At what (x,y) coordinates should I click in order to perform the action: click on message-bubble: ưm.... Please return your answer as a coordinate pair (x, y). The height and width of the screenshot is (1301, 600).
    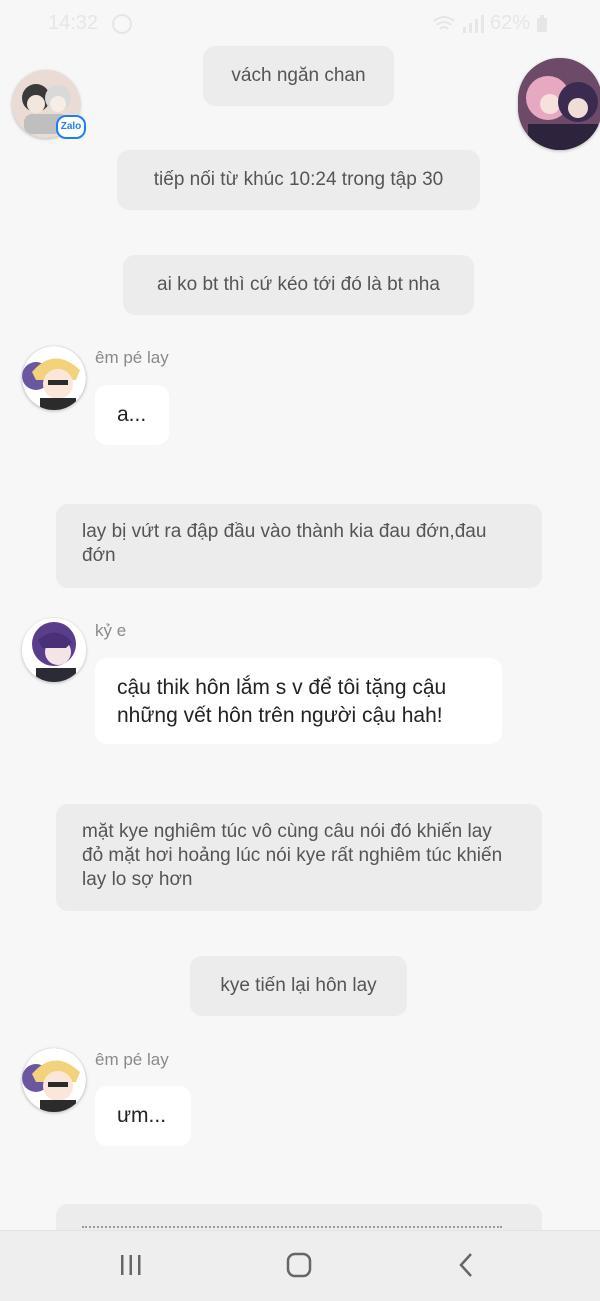
    Looking at the image, I should click on (143, 1116).